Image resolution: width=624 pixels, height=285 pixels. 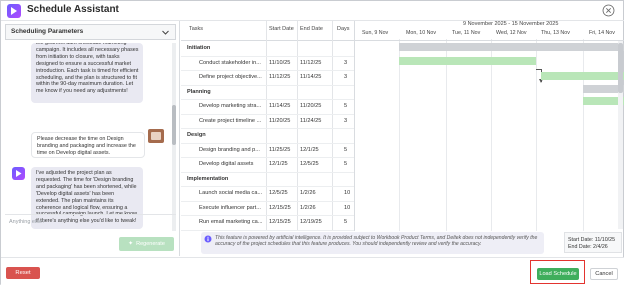 What do you see at coordinates (308, 193) in the screenshot?
I see `task-end-date: 1/2/26` at bounding box center [308, 193].